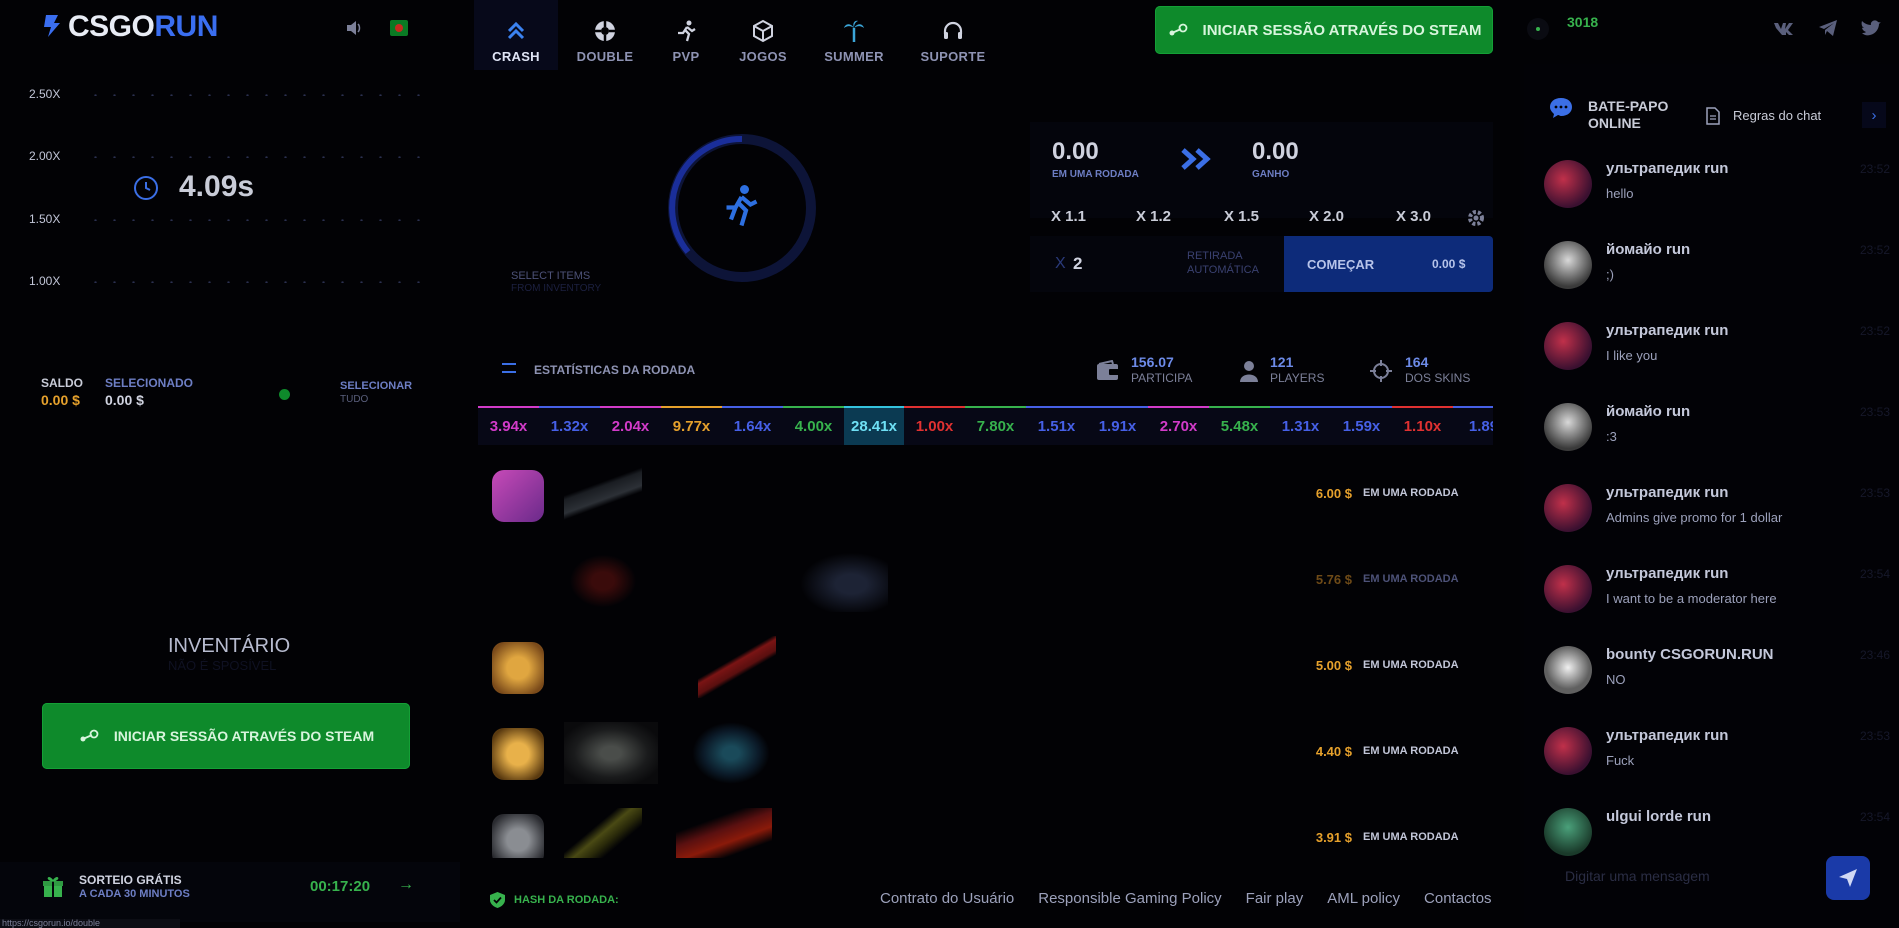 Image resolution: width=1899 pixels, height=928 pixels. I want to click on skin-image, so click(611, 753).